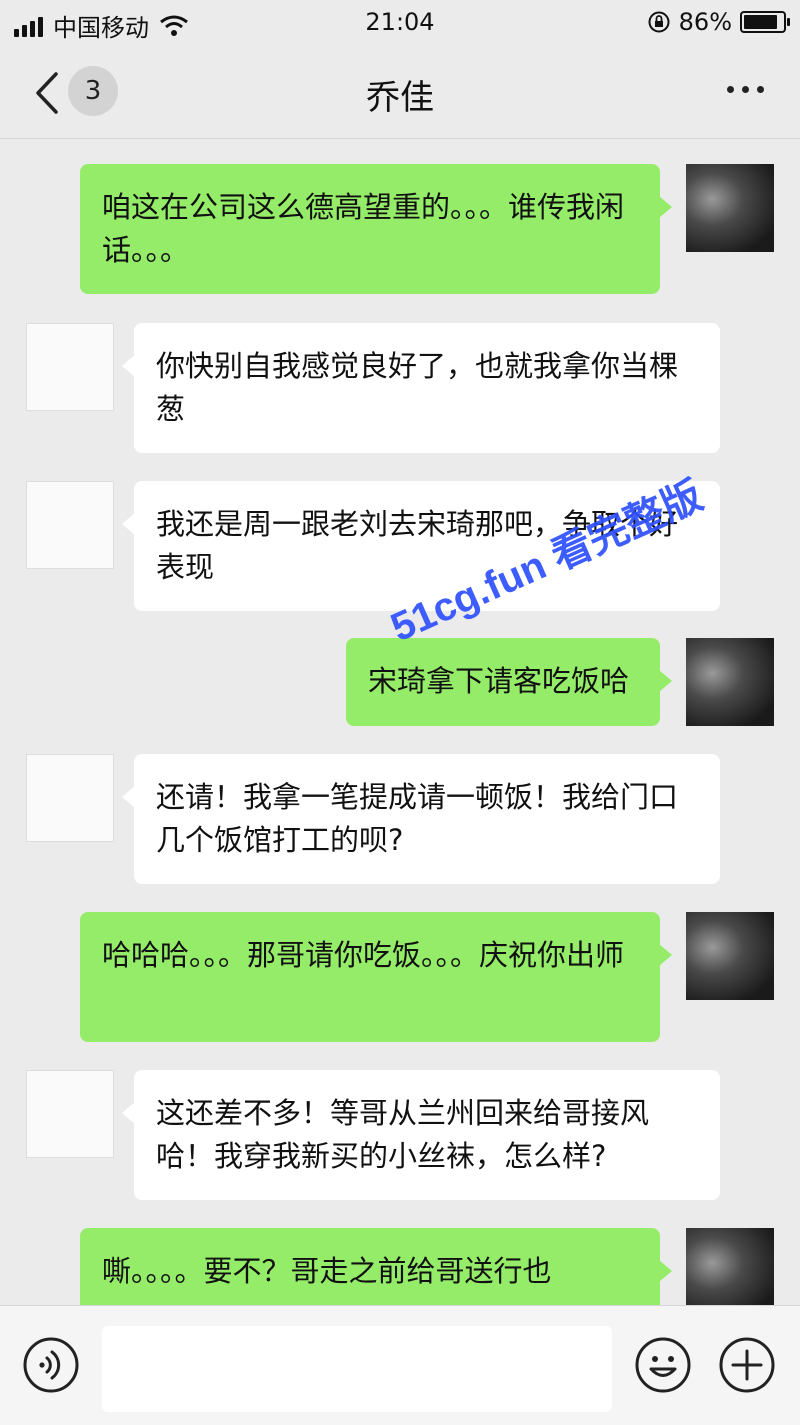 The height and width of the screenshot is (1425, 800). Describe the element at coordinates (403, 1134) in the screenshot. I see `message-text: 这还差不多！等哥从兰州回来给哥接风哈！我穿我新买的小丝袜，怎么样?` at that location.